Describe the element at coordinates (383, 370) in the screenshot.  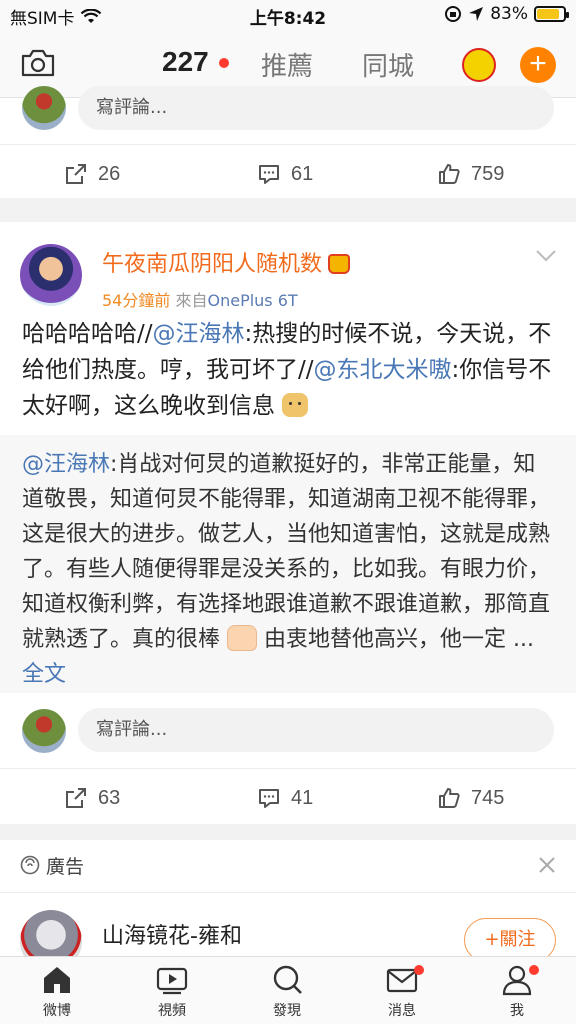
I see `mention-link: @东北大米嗷` at that location.